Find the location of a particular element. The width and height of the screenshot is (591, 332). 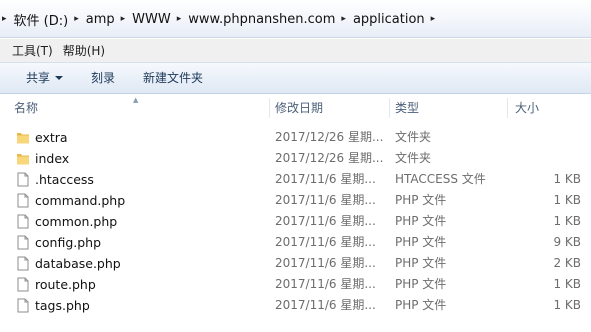

new-folder-button: 新建文件夹 is located at coordinates (173, 78).